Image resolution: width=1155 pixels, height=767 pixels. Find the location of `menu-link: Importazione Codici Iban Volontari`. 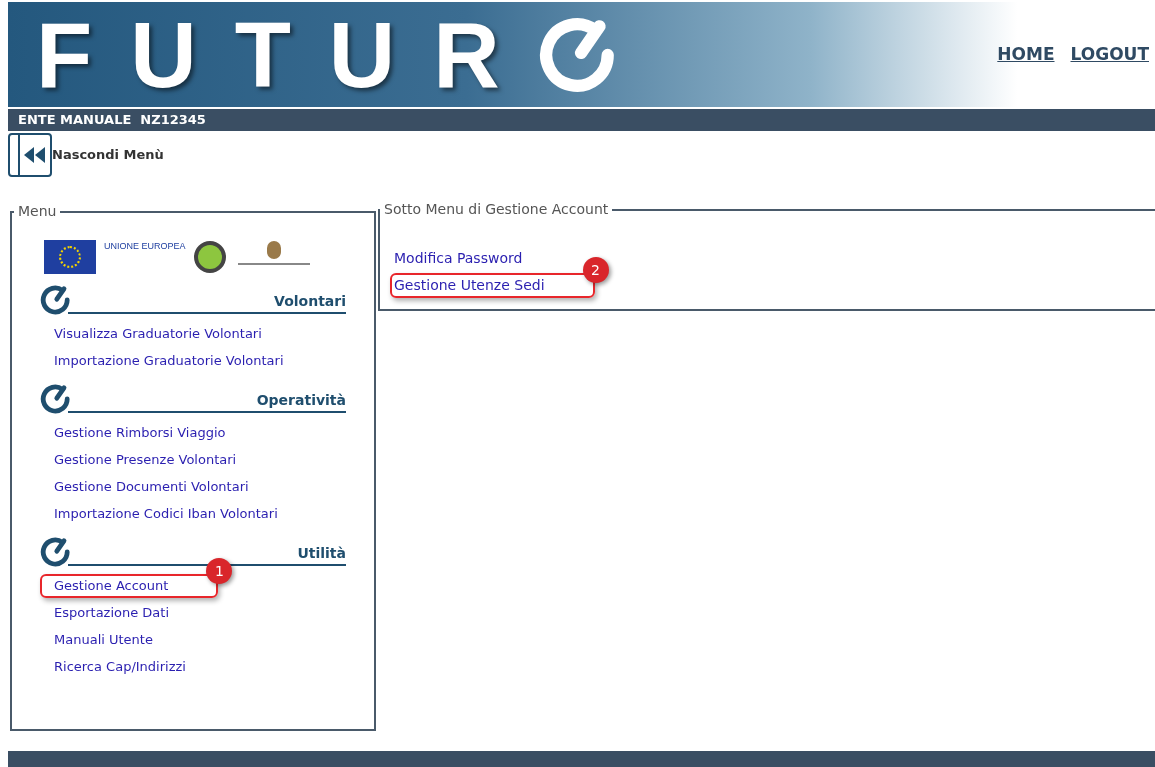

menu-link: Importazione Codici Iban Volontari is located at coordinates (166, 514).